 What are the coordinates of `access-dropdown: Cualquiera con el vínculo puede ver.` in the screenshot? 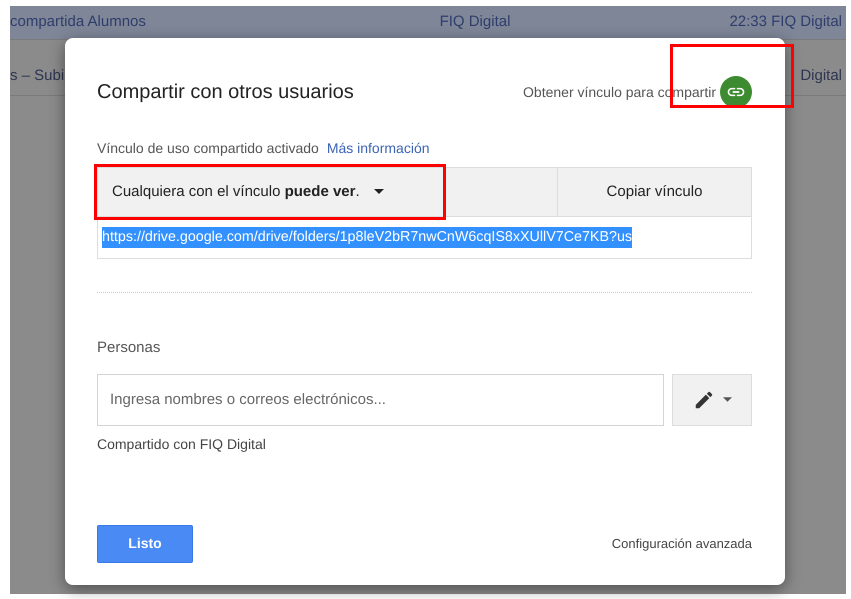 It's located at (328, 192).